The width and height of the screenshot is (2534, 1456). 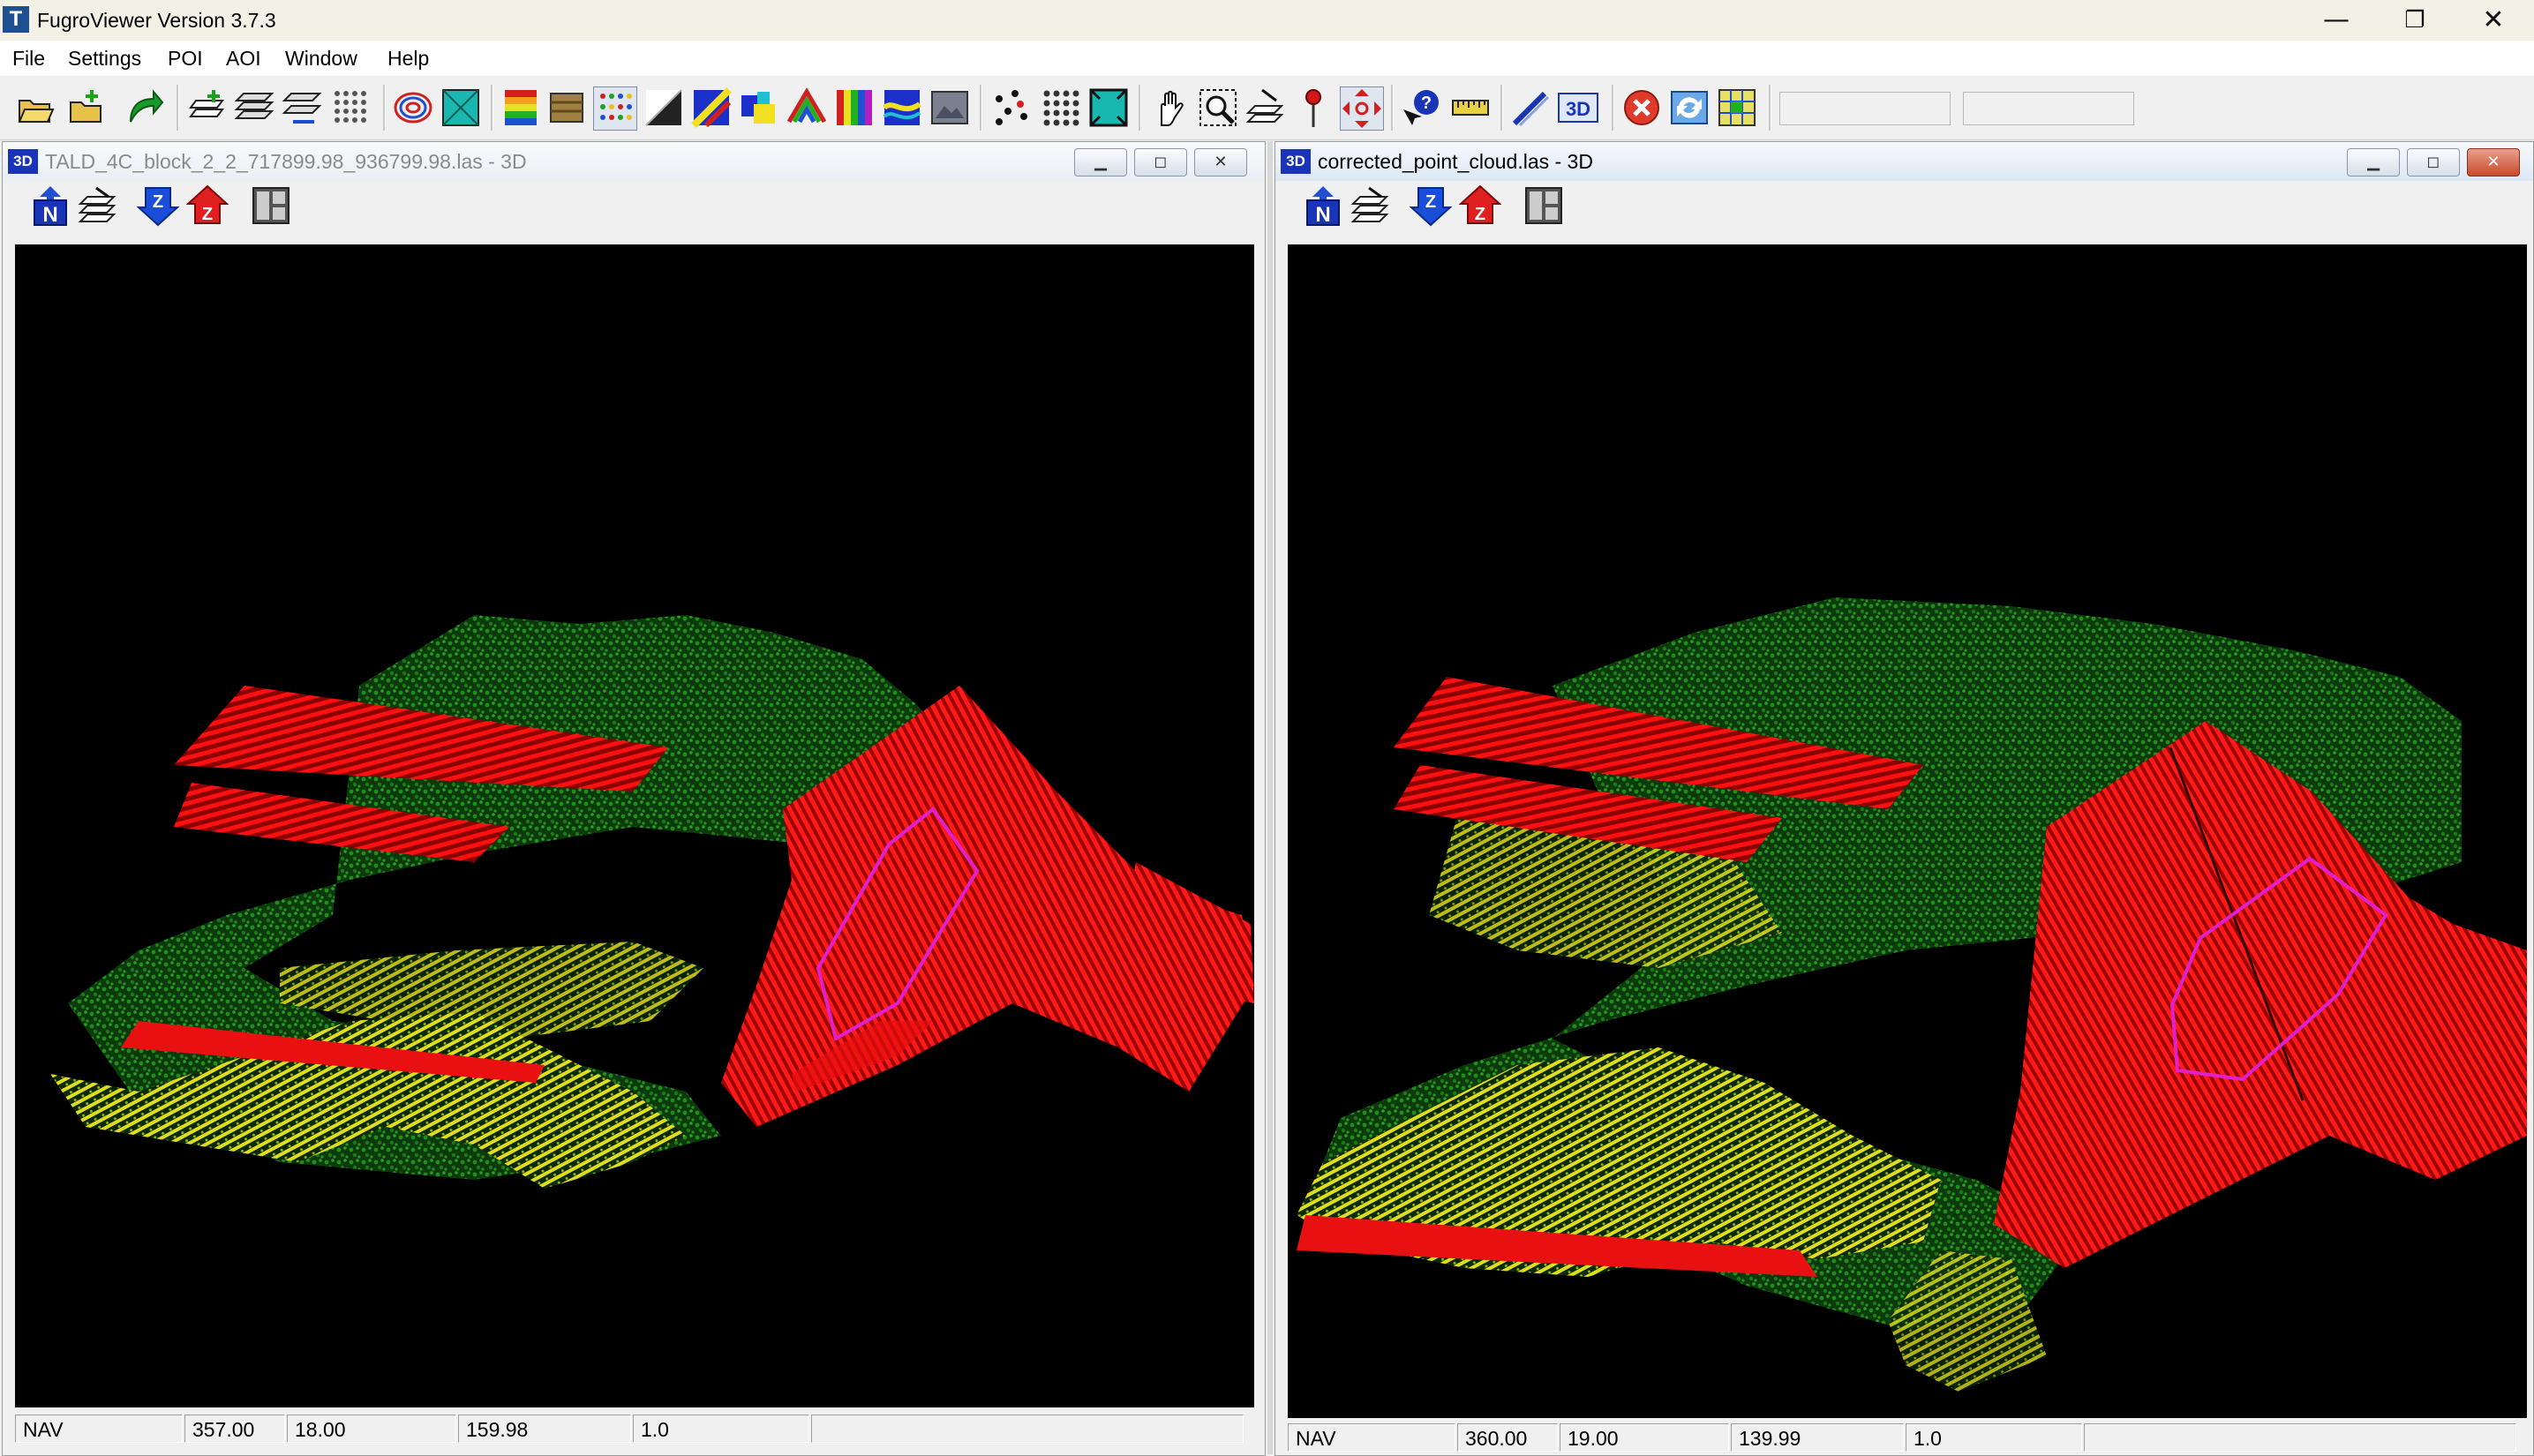 I want to click on refresh-icon, so click(x=1689, y=107).